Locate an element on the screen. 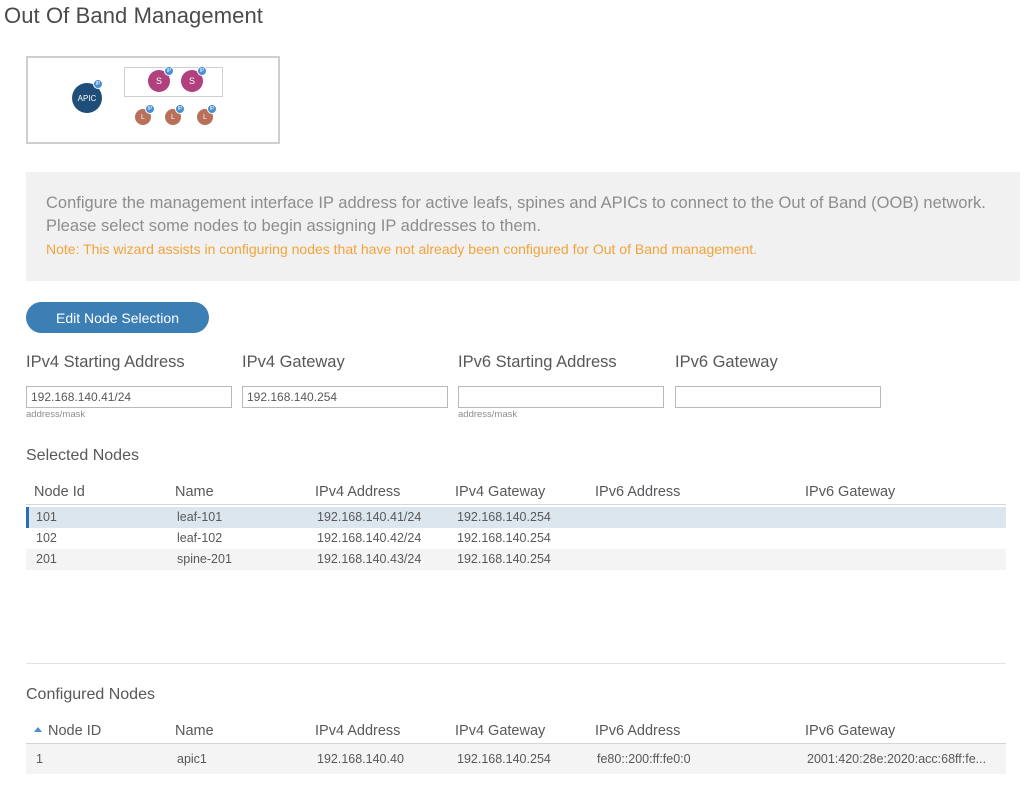 Image resolution: width=1024 pixels, height=792 pixels. ipv6-start-input is located at coordinates (561, 397).